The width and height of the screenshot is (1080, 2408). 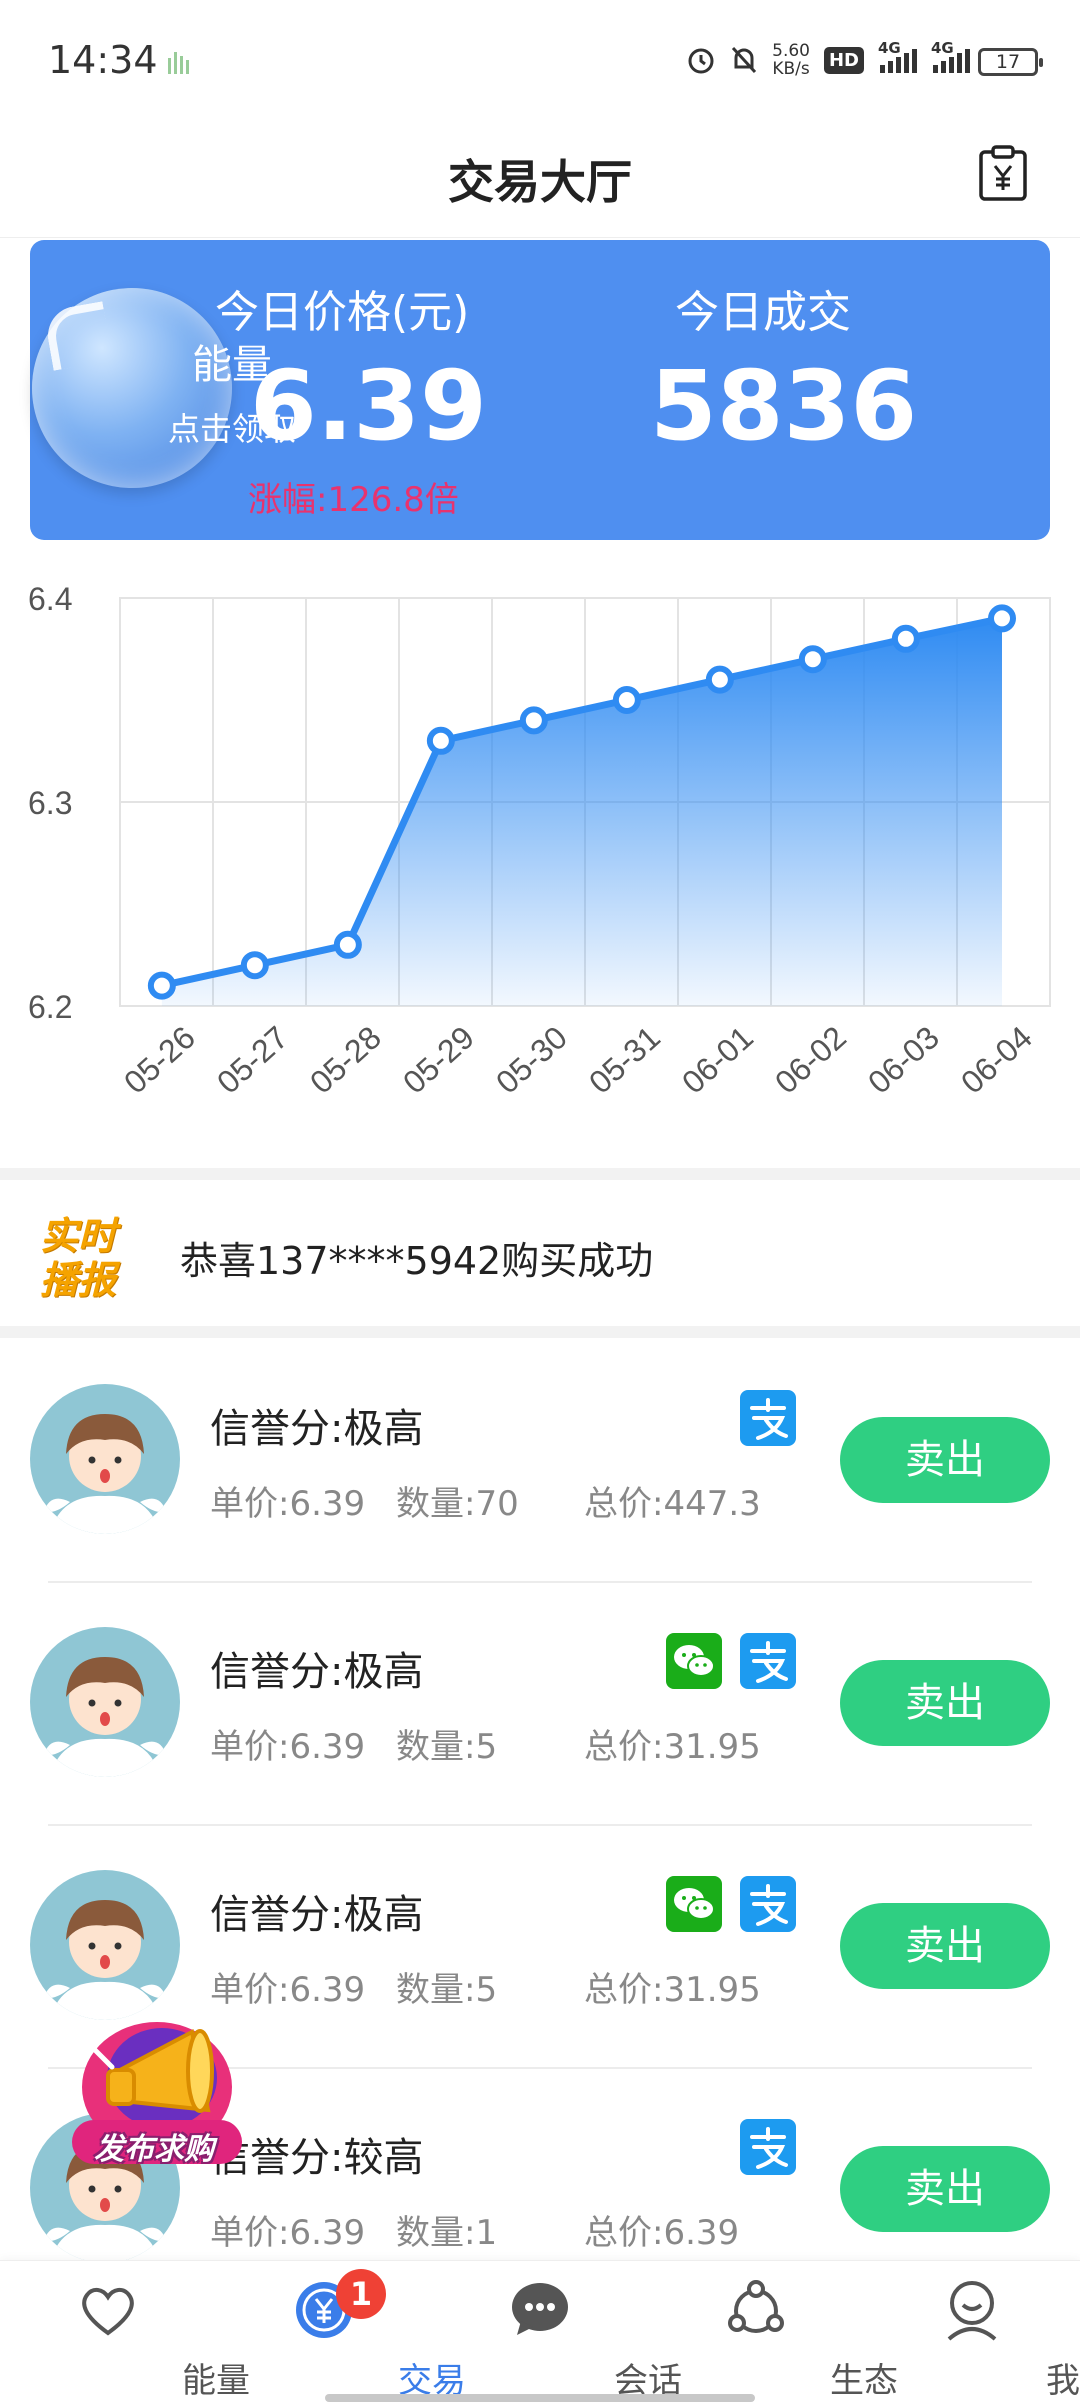 I want to click on tab-ecosystem: 生态, so click(x=773, y=2334).